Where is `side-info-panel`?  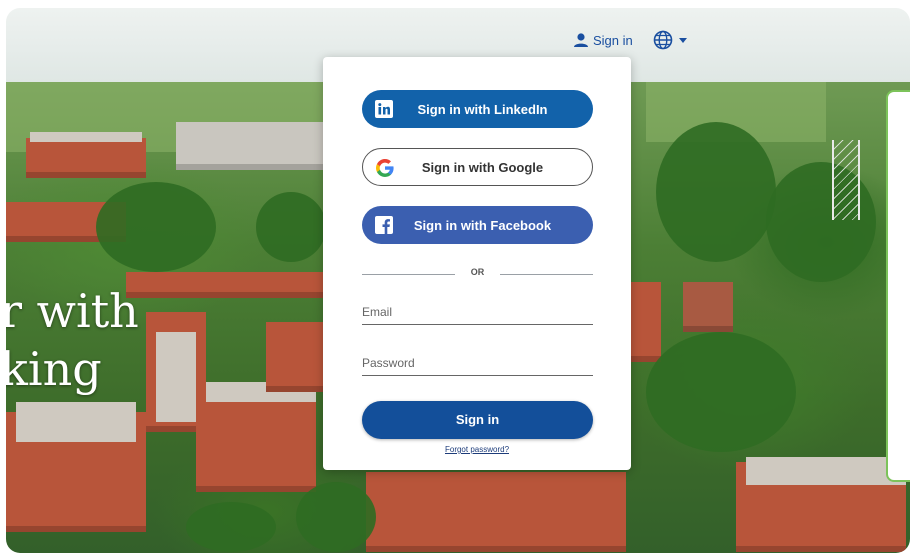 side-info-panel is located at coordinates (898, 286).